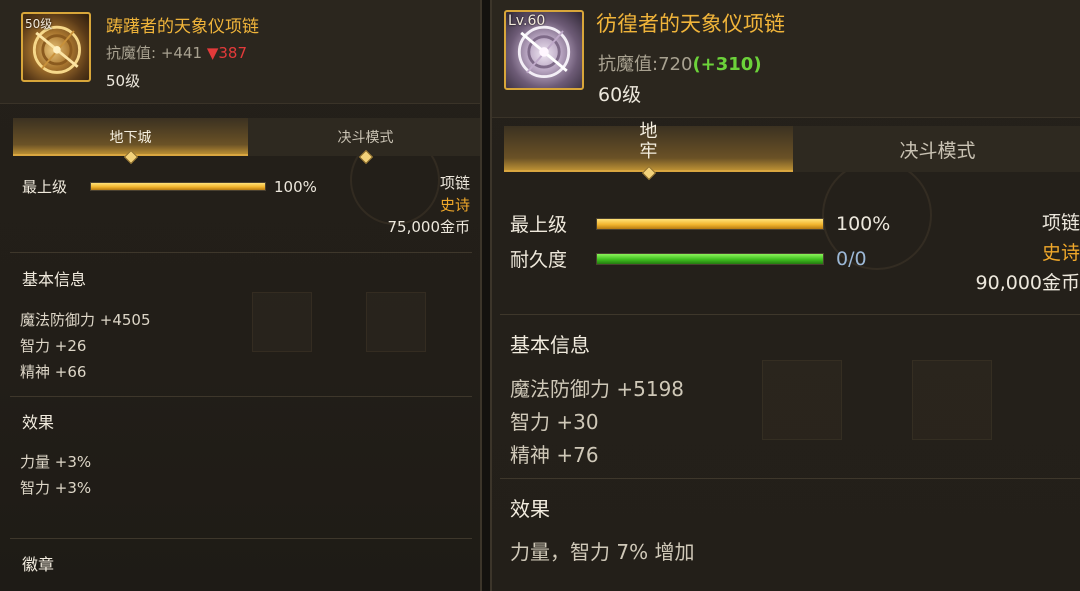 This screenshot has width=1080, height=591. Describe the element at coordinates (1028, 253) in the screenshot. I see `item-type-info: 项链 史诗 90,000金币` at that location.